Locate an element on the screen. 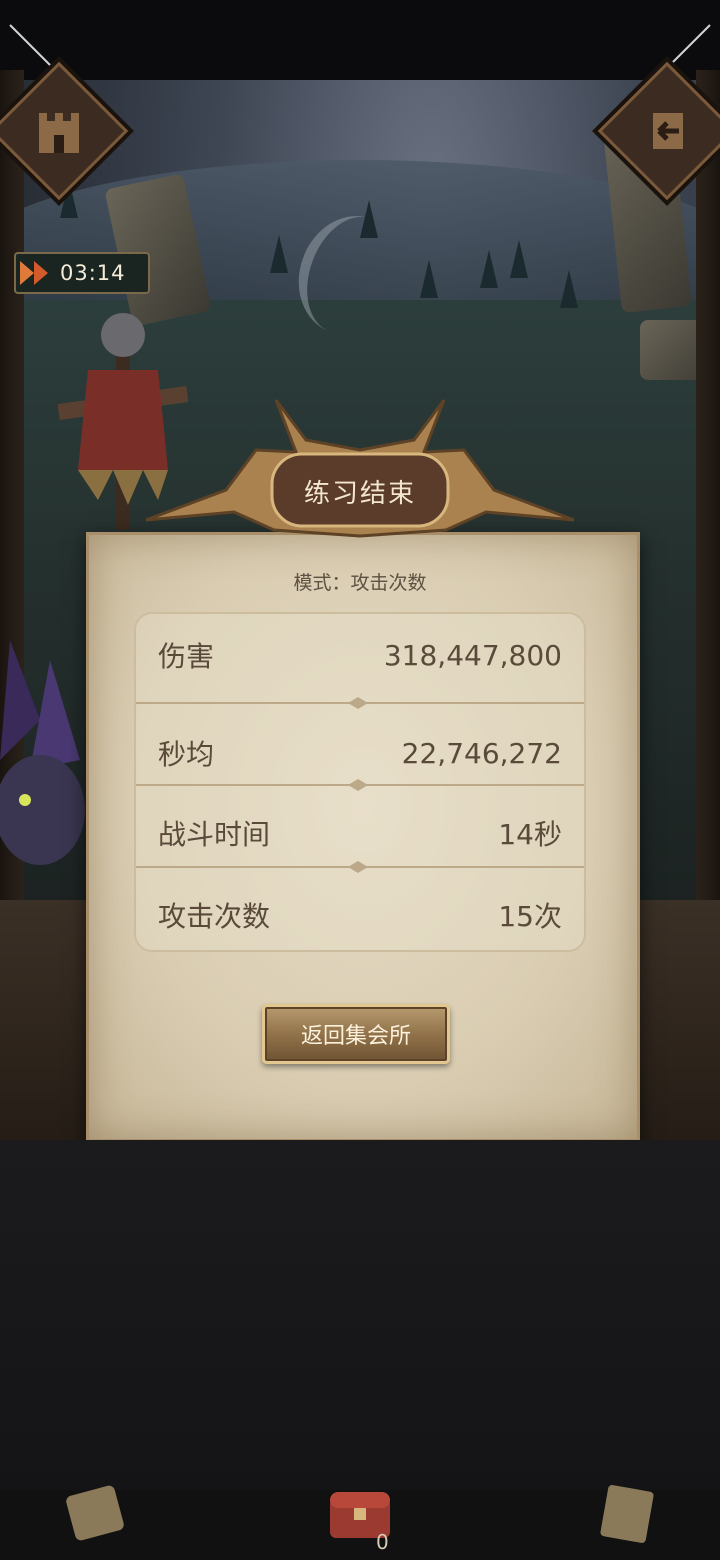 The image size is (720, 1560). stat-row-battle-time: 战斗时间 14秒 is located at coordinates (360, 833).